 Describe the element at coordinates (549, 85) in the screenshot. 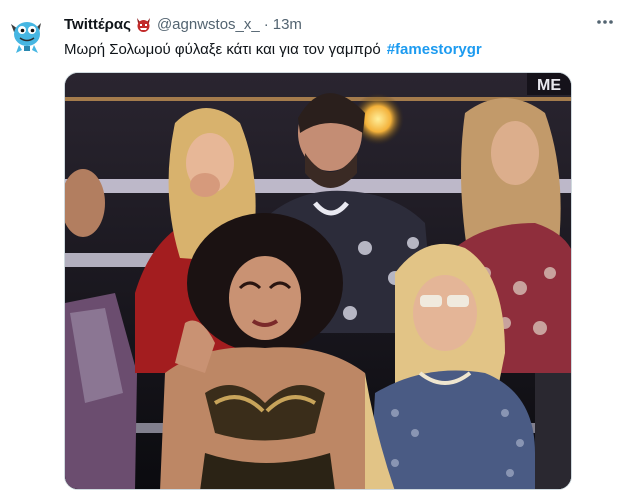

I see `stage-sign-text: ME` at that location.